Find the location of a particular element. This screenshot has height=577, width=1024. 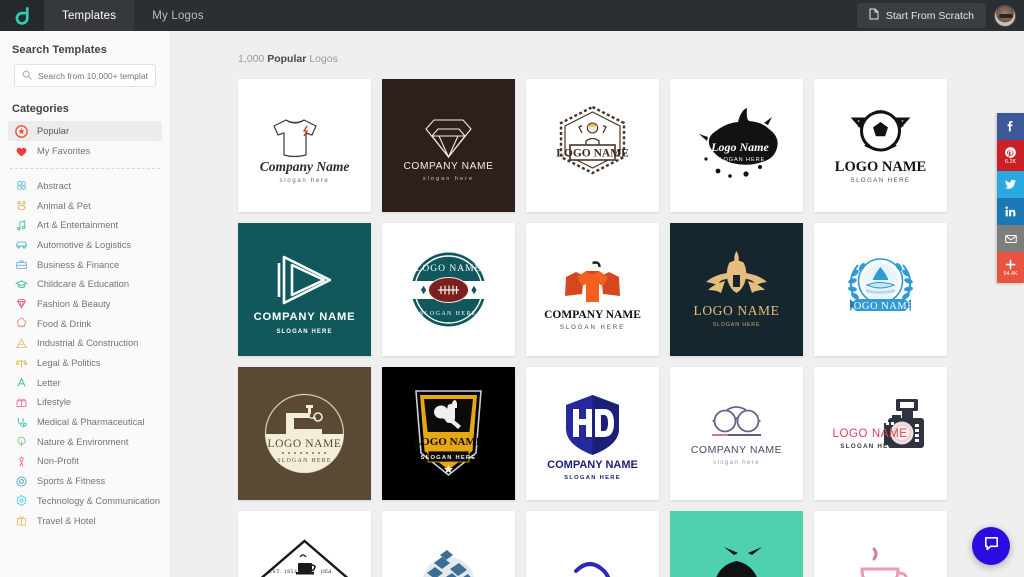

sidebar-item-popular-label: Popular is located at coordinates (53, 131).